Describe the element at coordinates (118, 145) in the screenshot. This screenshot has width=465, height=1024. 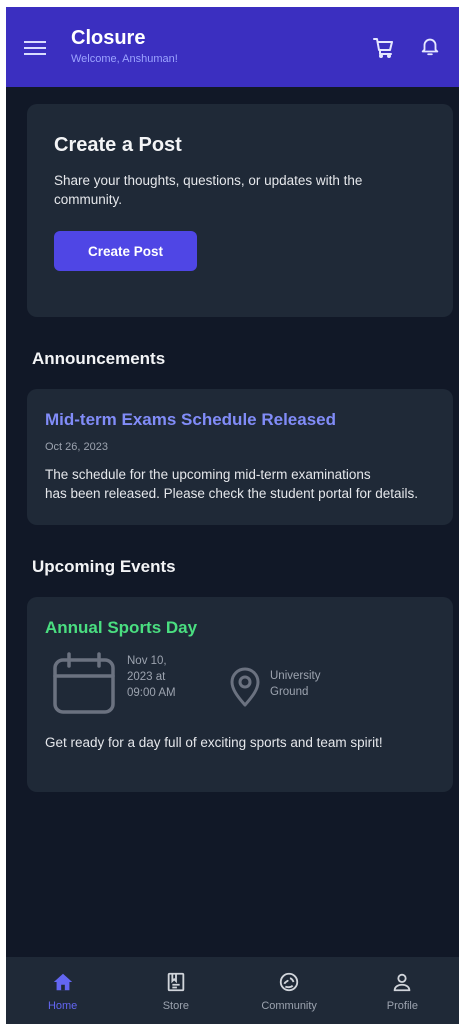
I see `create-post-title: Create a Post` at that location.